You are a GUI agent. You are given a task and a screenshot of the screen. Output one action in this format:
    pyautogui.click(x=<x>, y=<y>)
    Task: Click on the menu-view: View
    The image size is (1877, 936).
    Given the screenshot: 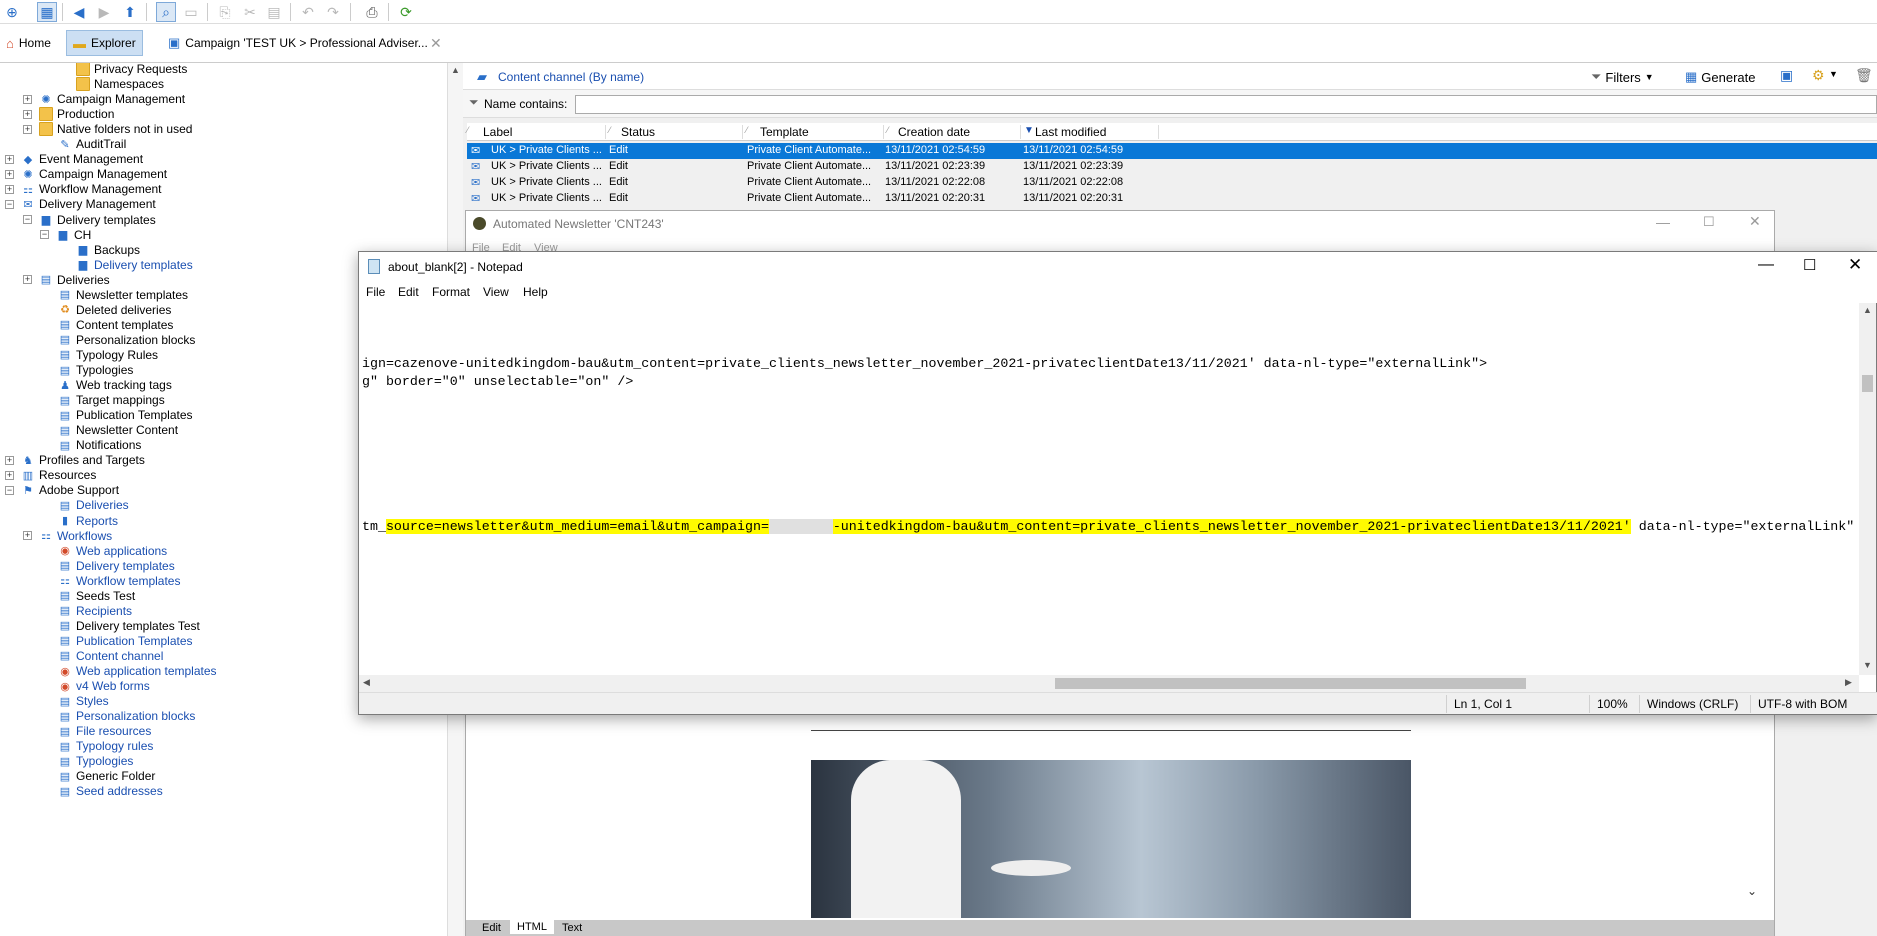 What is the action you would take?
    pyautogui.click(x=496, y=292)
    